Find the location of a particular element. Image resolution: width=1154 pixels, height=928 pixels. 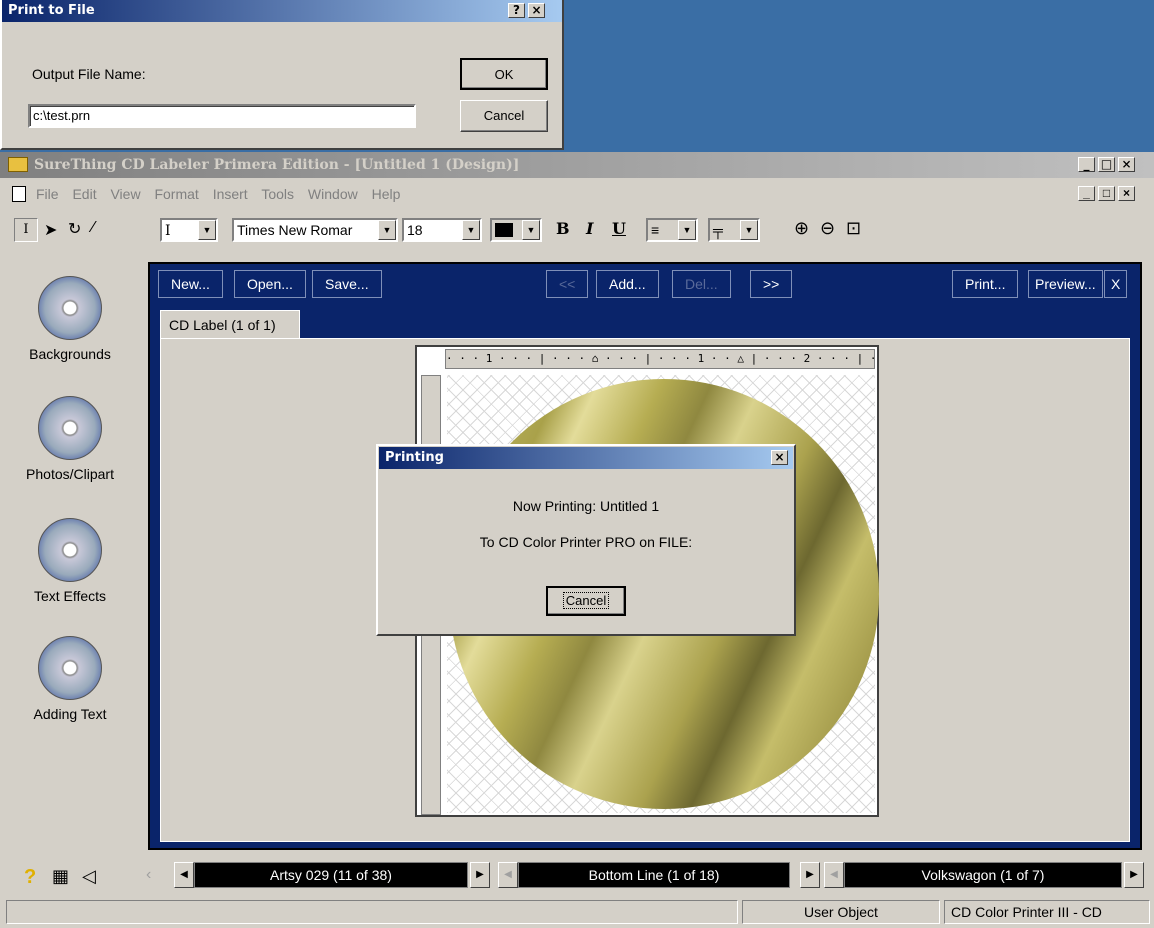

menu-tools: Tools is located at coordinates (277, 194).